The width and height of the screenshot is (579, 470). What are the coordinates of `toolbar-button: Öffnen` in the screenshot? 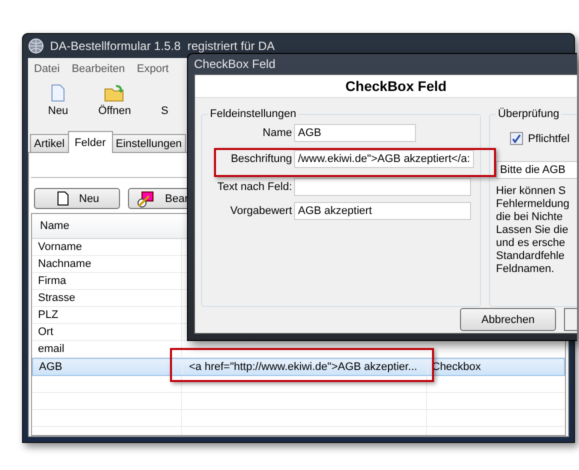 It's located at (115, 104).